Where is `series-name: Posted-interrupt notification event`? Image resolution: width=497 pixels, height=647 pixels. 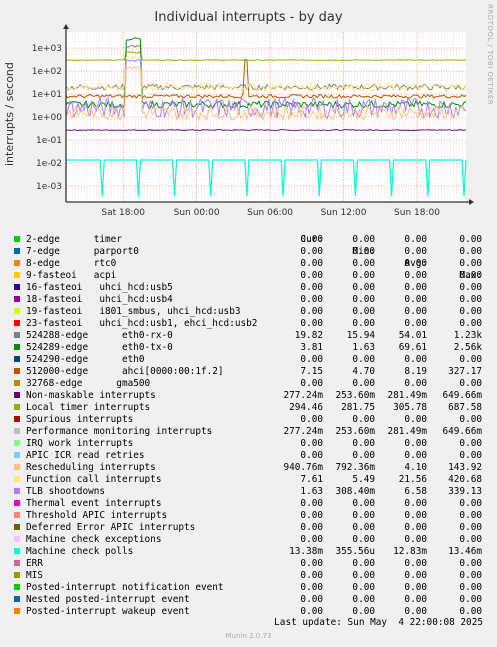 series-name: Posted-interrupt notification event is located at coordinates (125, 587).